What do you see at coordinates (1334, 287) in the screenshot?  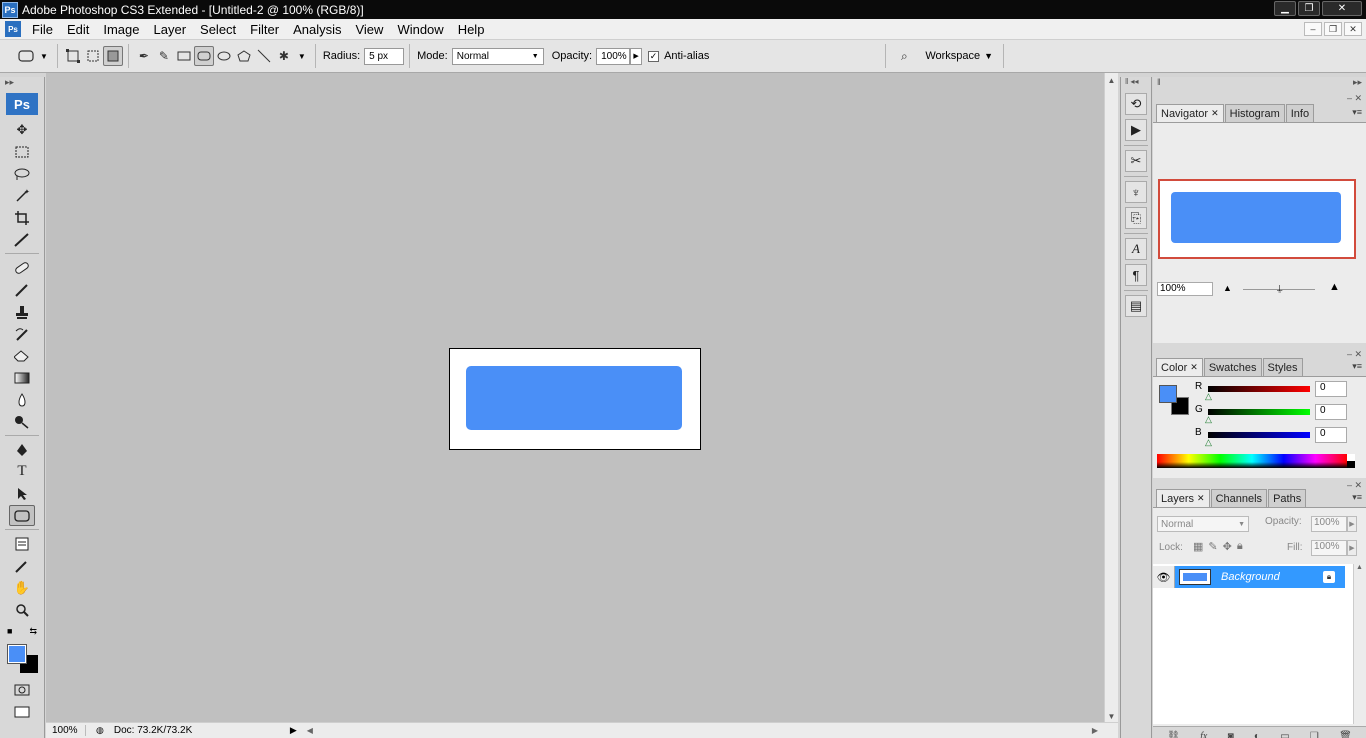 I see `zoom-in-icon: ▲` at bounding box center [1334, 287].